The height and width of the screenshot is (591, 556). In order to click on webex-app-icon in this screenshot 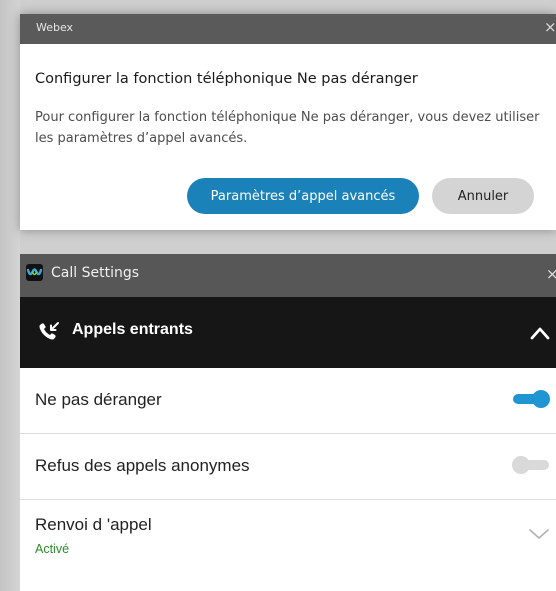, I will do `click(34, 272)`.